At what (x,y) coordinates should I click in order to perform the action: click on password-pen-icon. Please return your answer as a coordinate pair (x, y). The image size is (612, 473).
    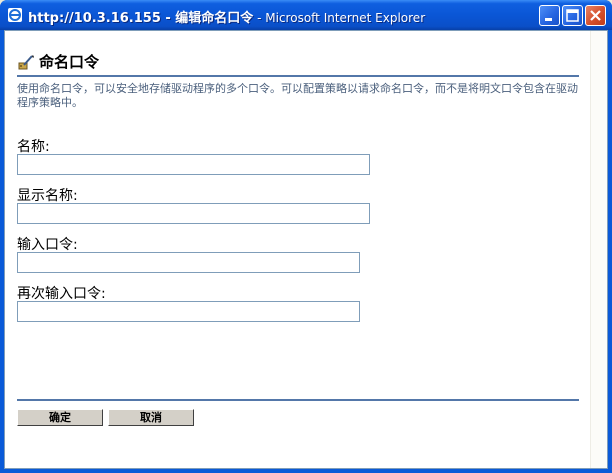
    Looking at the image, I should click on (26, 62).